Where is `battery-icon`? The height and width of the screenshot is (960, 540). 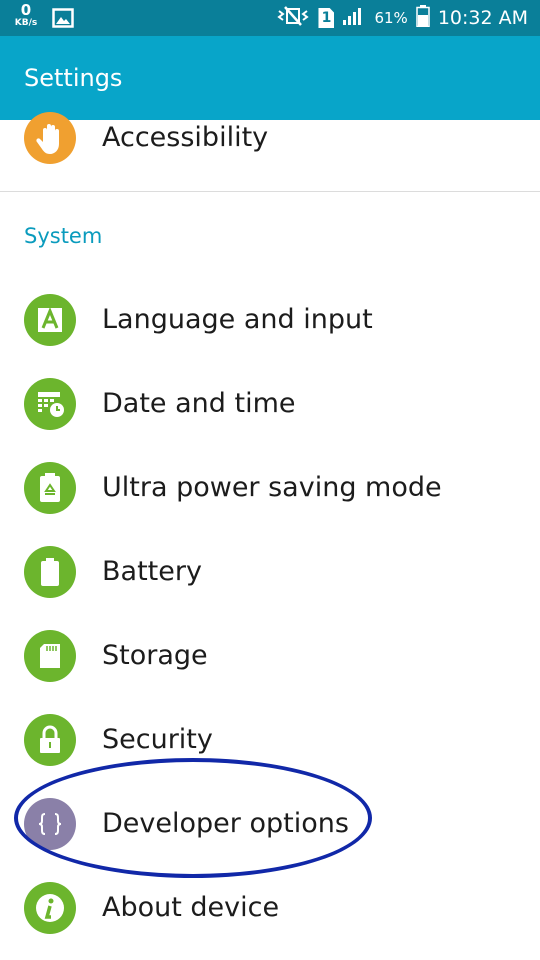 battery-icon is located at coordinates (50, 572).